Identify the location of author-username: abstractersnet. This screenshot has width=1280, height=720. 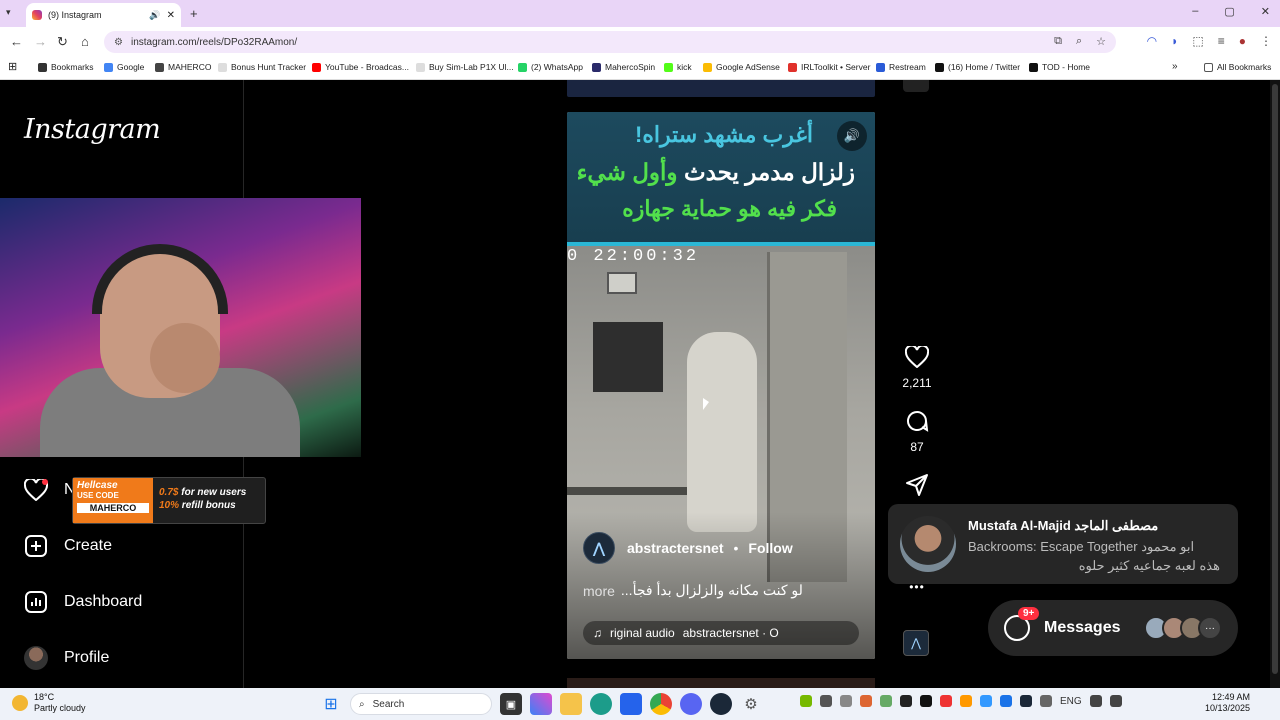
(675, 548).